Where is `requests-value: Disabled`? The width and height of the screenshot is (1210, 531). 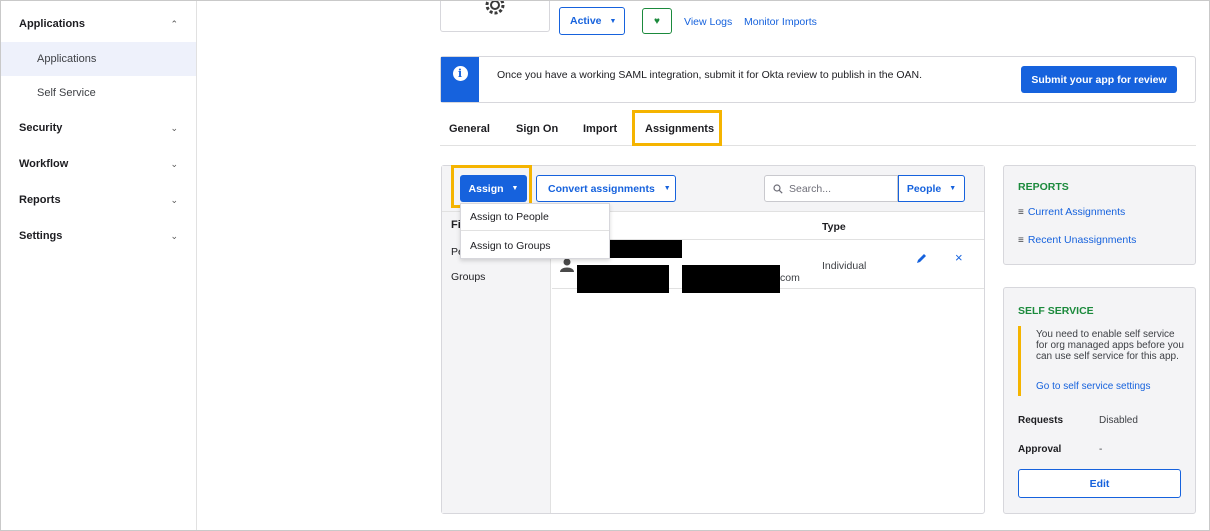
requests-value: Disabled is located at coordinates (1118, 420).